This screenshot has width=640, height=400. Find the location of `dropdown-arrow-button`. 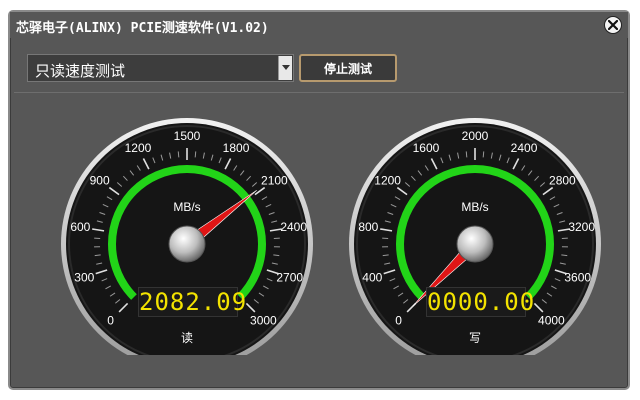

dropdown-arrow-button is located at coordinates (285, 68).